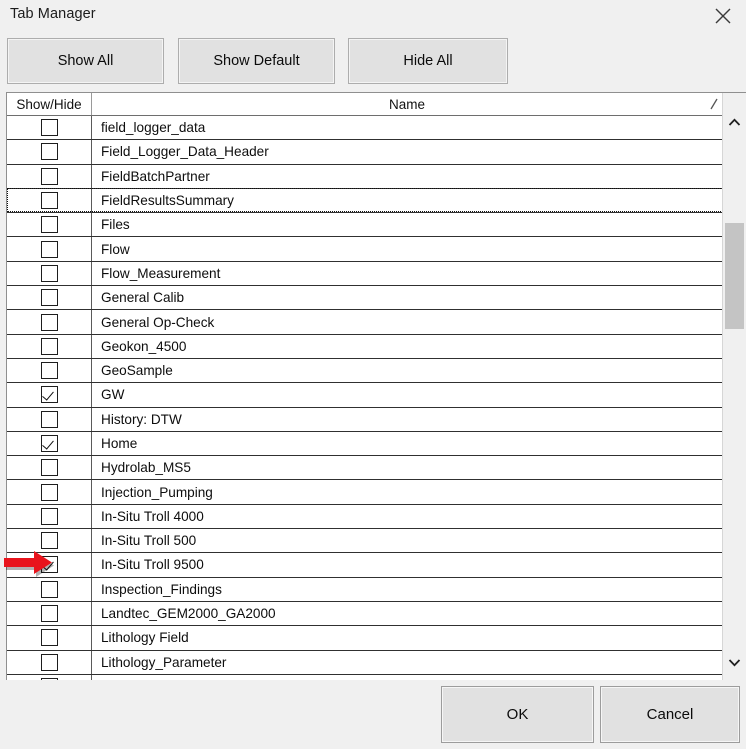  I want to click on tab-name-cell: Files, so click(407, 224).